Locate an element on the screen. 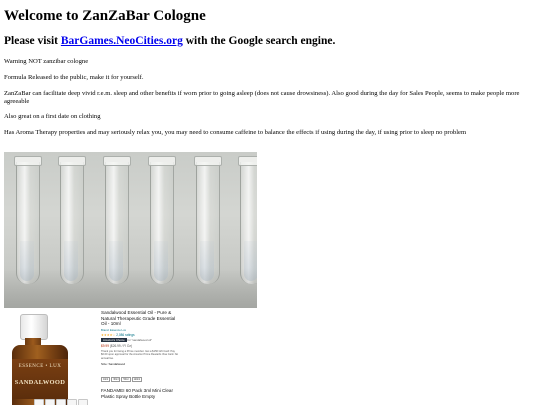 The height and width of the screenshot is (405, 540). mini-bottles is located at coordinates (64, 402).